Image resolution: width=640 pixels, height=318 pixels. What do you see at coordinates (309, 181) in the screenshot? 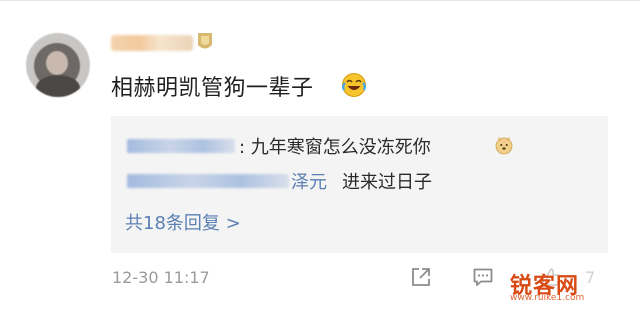
I see `reply-name-tail: 泽元` at bounding box center [309, 181].